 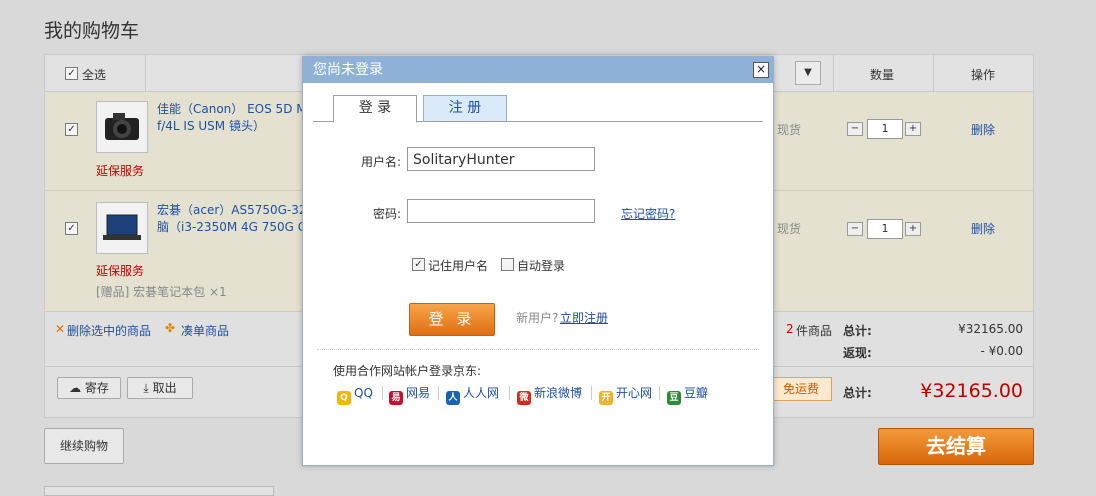 What do you see at coordinates (407, 371) in the screenshot?
I see `partner-intro: 使用合作网站帐户登录京东:` at bounding box center [407, 371].